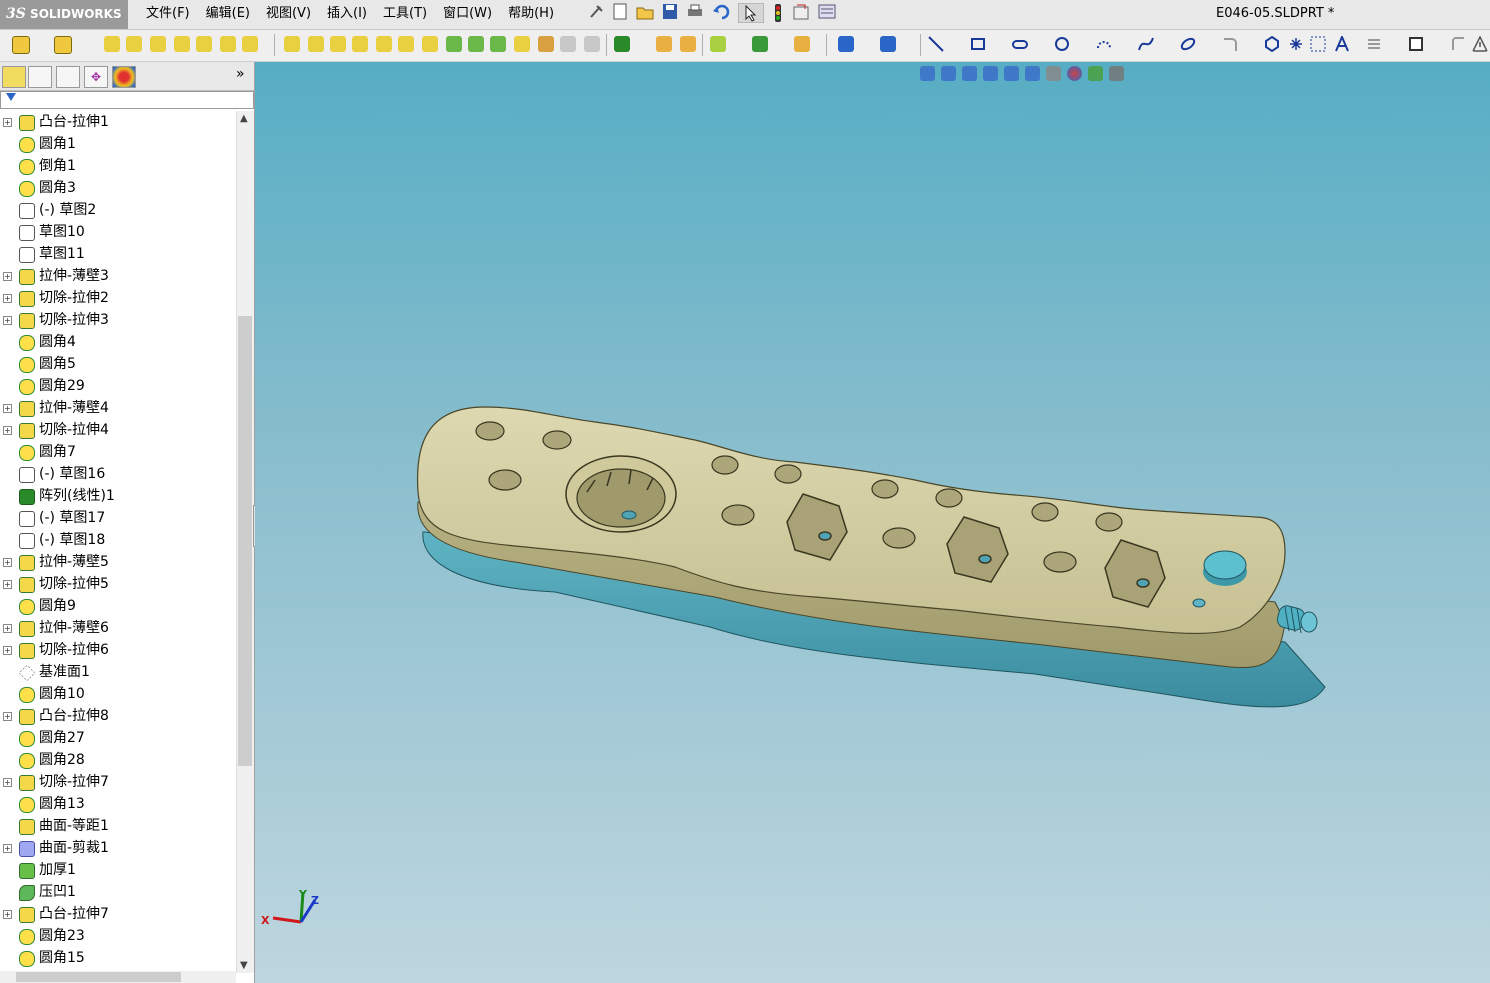  Describe the element at coordinates (182, 44) in the screenshot. I see `boundary-boss-icon` at that location.